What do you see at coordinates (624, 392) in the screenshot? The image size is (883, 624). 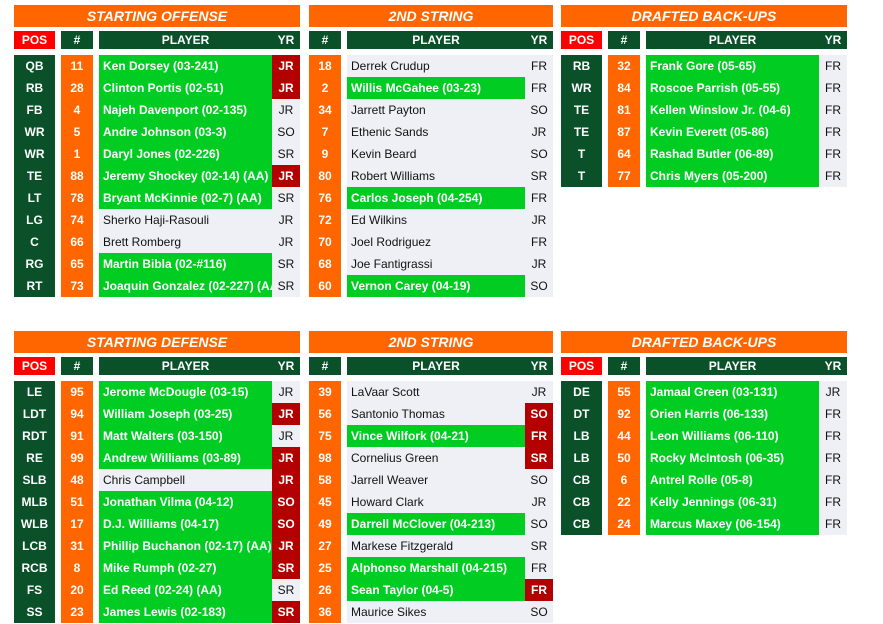 I see `jersey-number-cell: 55` at bounding box center [624, 392].